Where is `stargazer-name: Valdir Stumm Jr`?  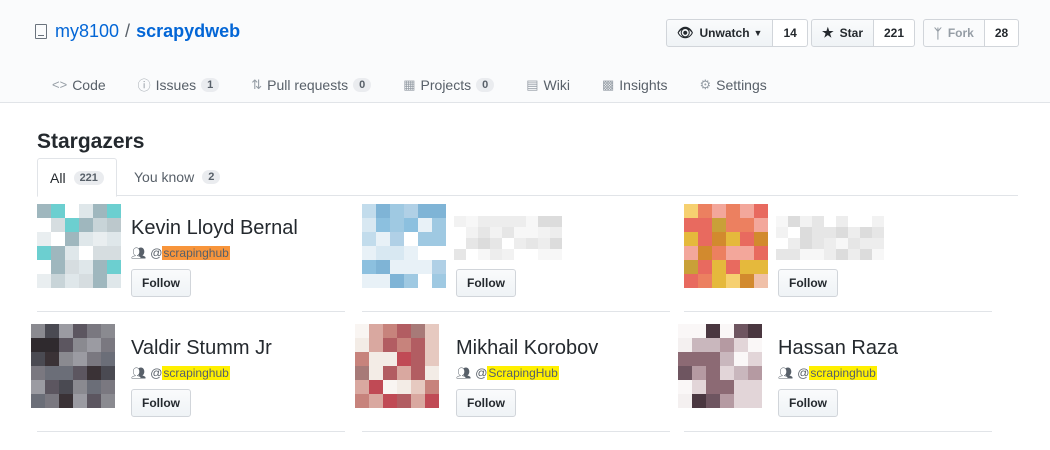 stargazer-name: Valdir Stumm Jr is located at coordinates (201, 348).